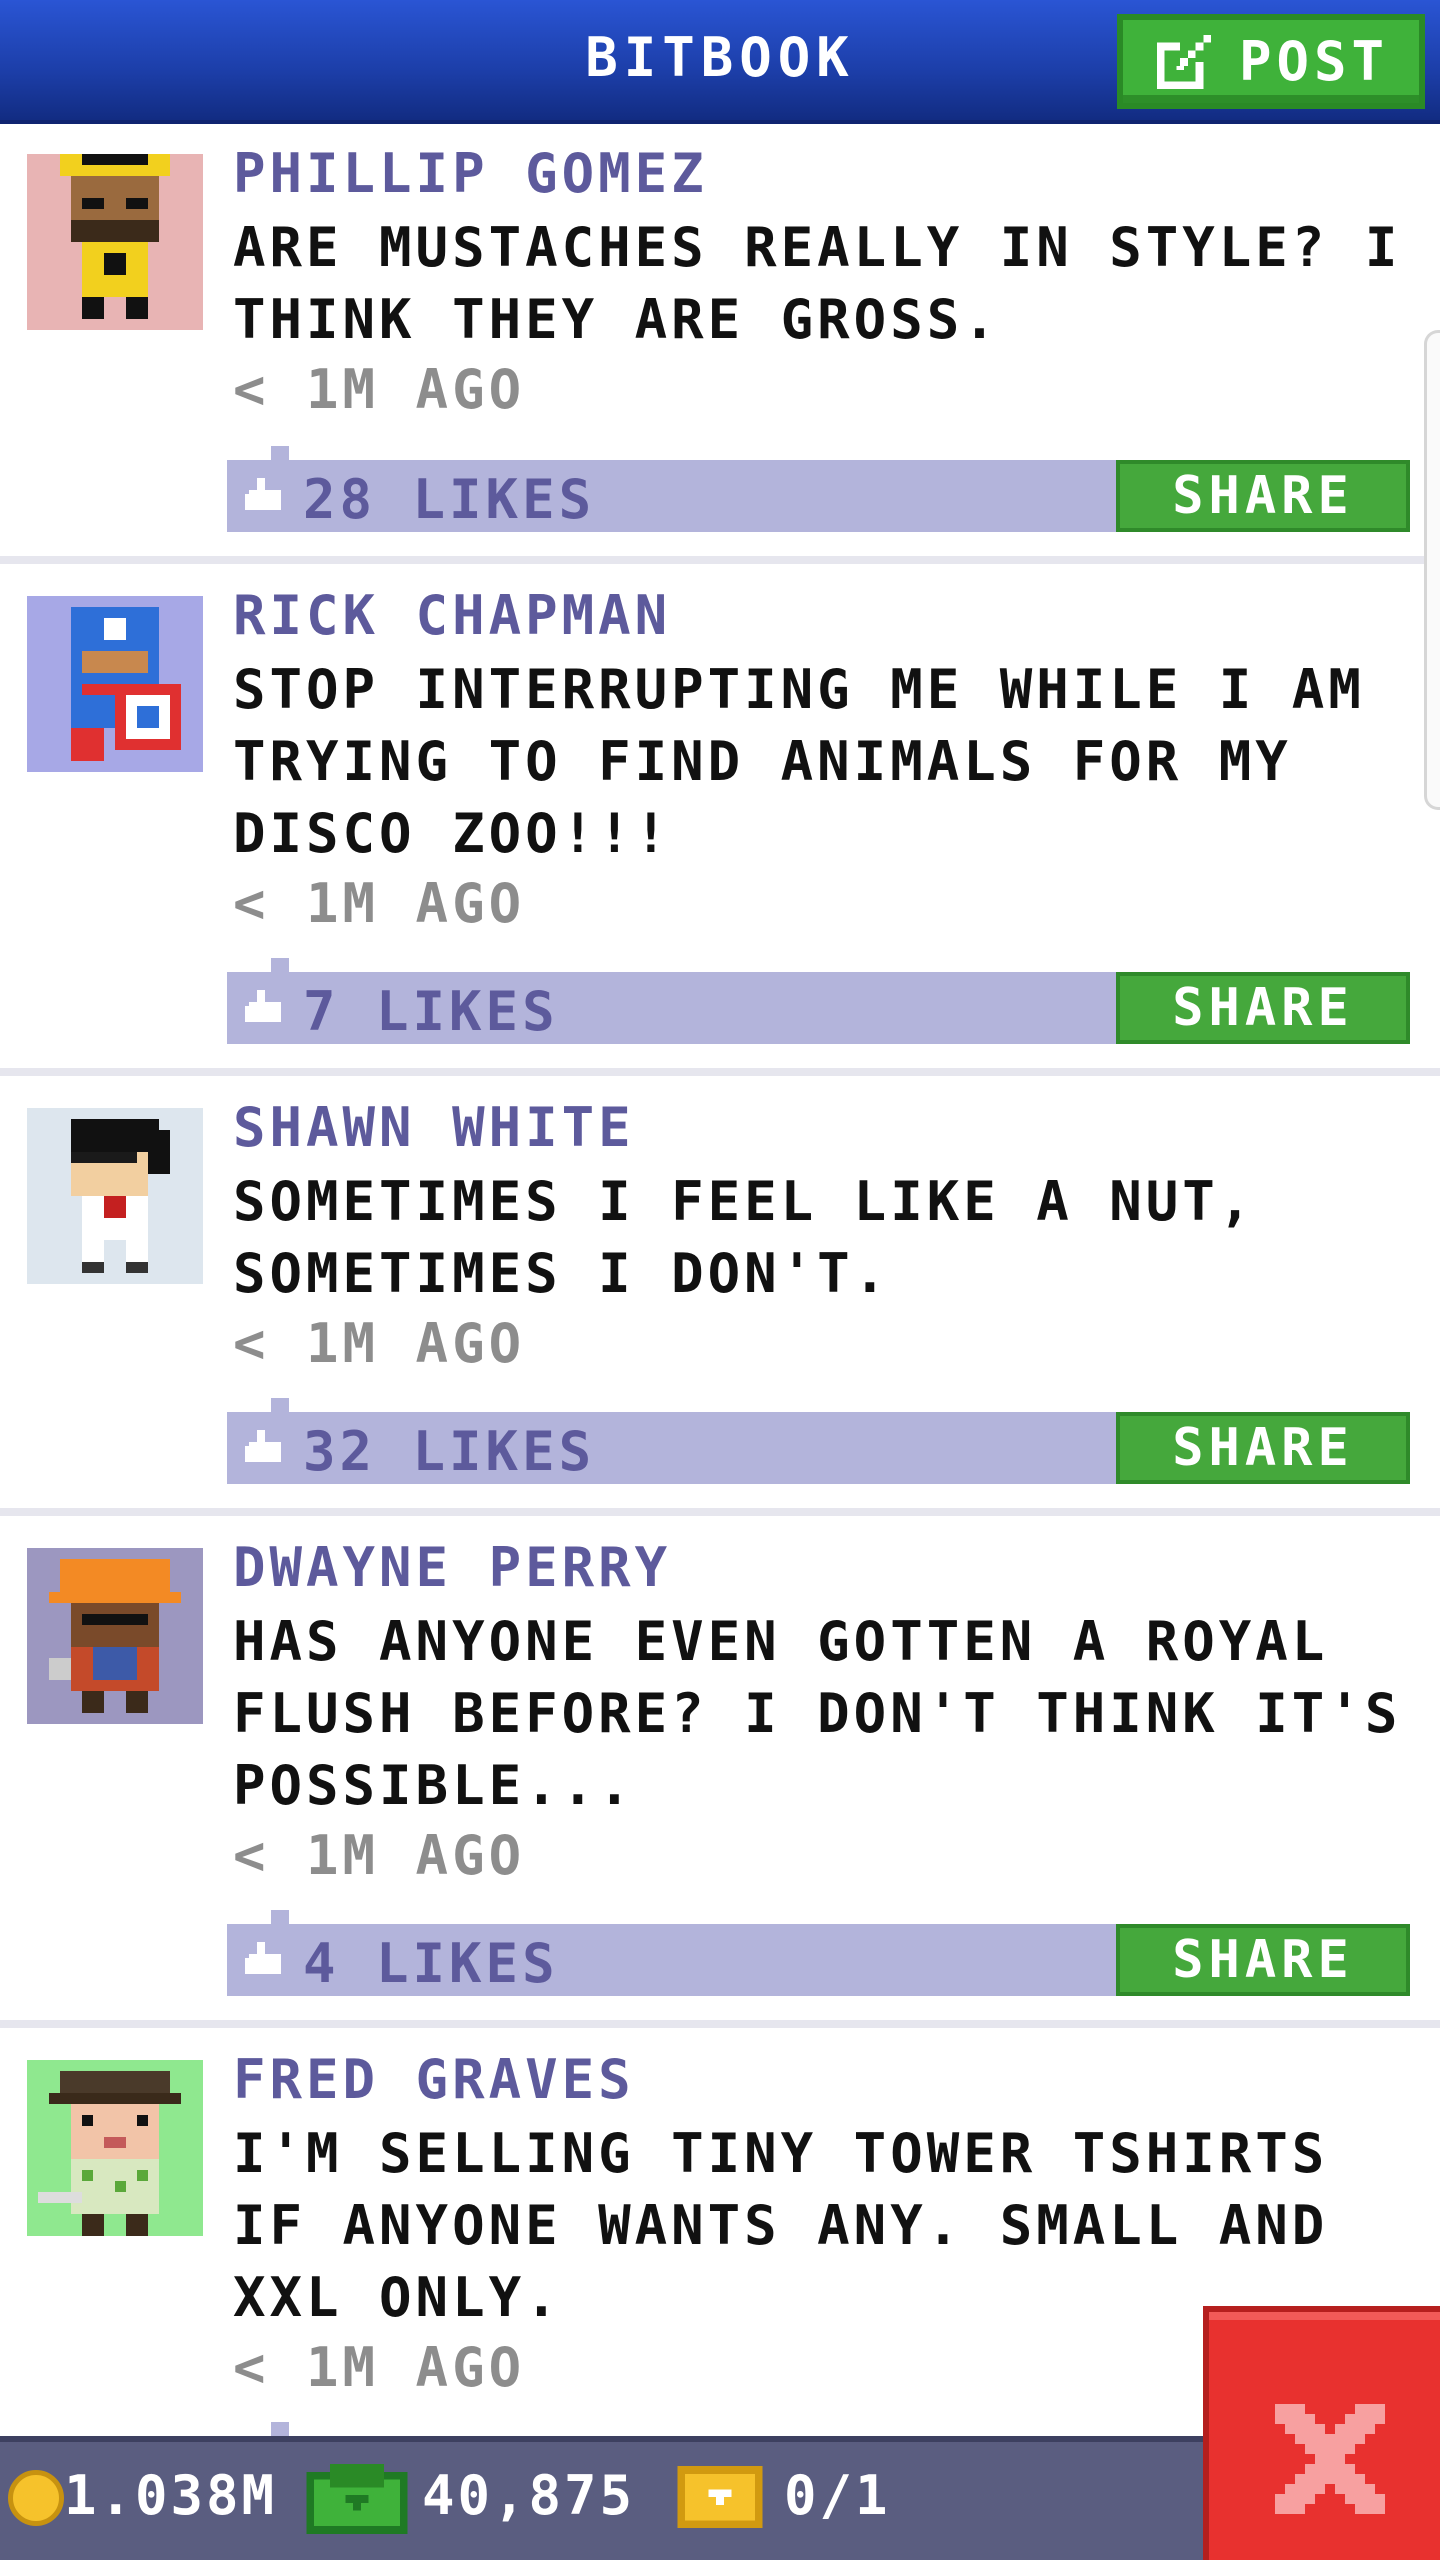 This screenshot has width=1440, height=2560. Describe the element at coordinates (720, 2497) in the screenshot. I see `ticket-icon` at that location.